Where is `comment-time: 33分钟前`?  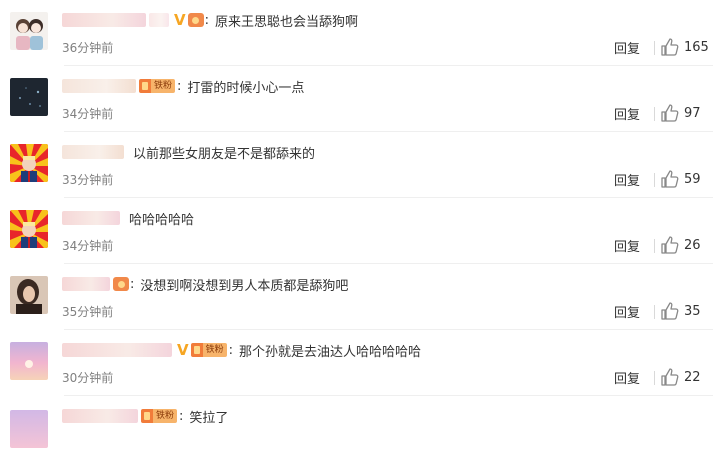 comment-time: 33分钟前 is located at coordinates (88, 180).